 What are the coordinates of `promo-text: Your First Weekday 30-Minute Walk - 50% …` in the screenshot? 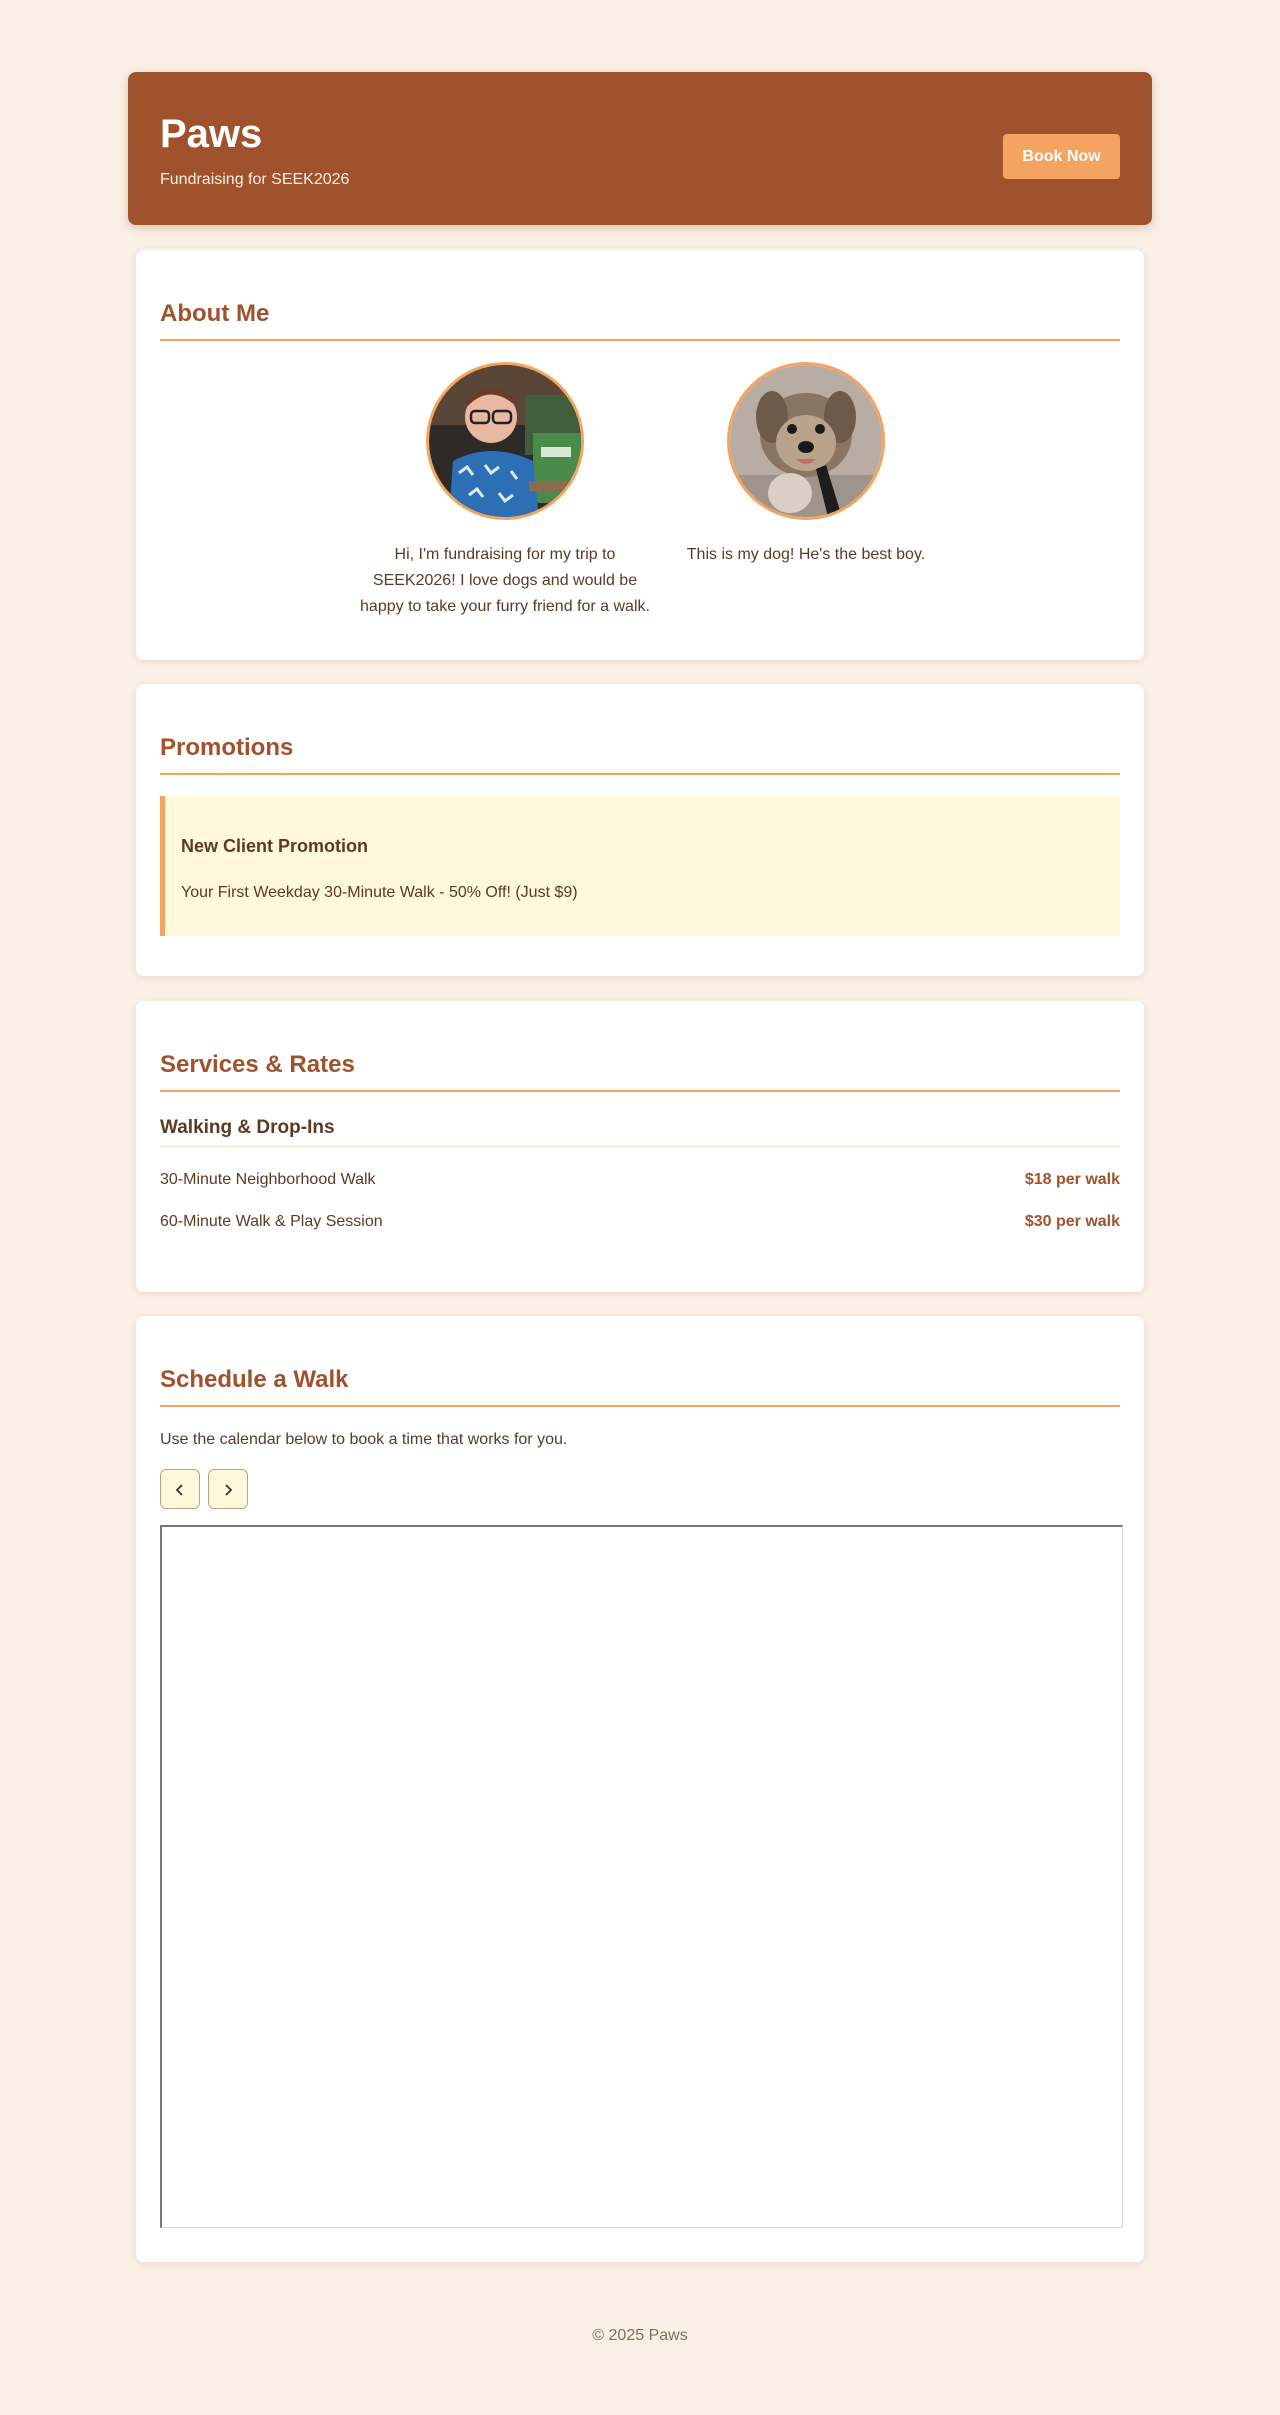 It's located at (379, 892).